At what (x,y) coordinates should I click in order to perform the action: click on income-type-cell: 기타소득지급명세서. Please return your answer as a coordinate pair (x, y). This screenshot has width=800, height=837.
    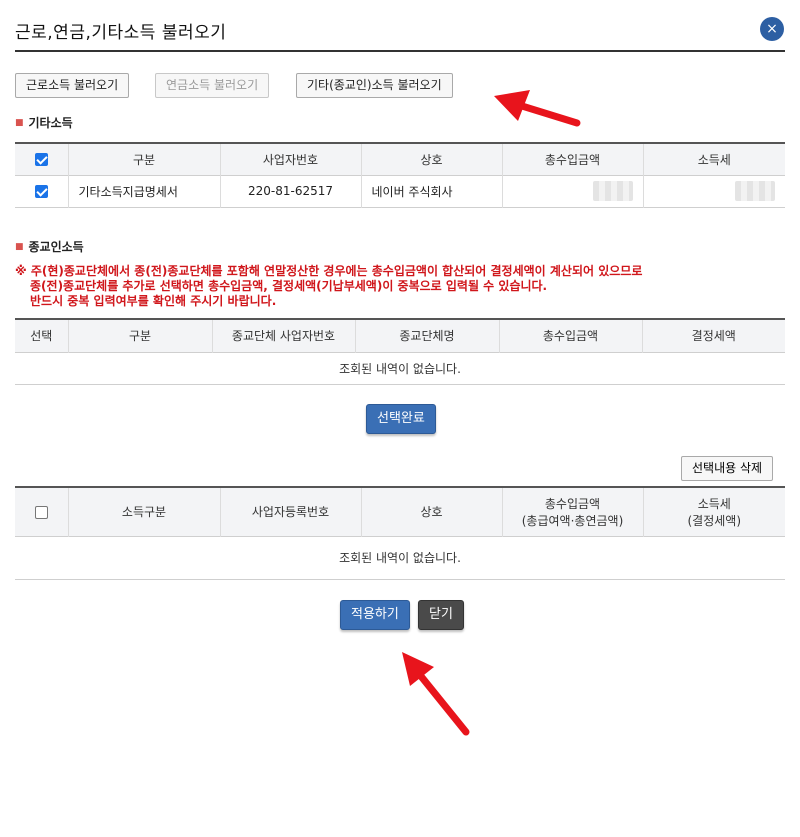
    Looking at the image, I should click on (144, 191).